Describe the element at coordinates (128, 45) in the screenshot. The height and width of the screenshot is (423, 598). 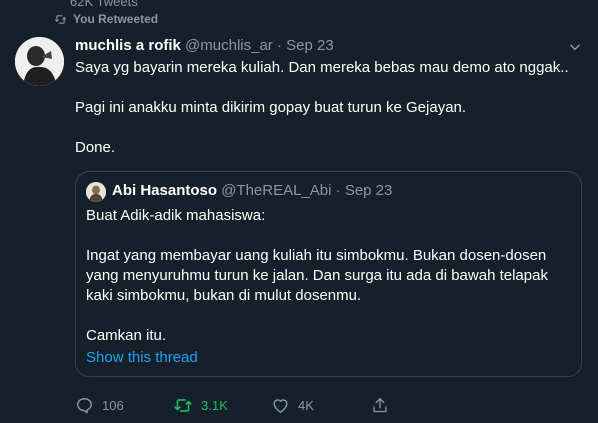
I see `author-name: muchlis a rofik` at that location.